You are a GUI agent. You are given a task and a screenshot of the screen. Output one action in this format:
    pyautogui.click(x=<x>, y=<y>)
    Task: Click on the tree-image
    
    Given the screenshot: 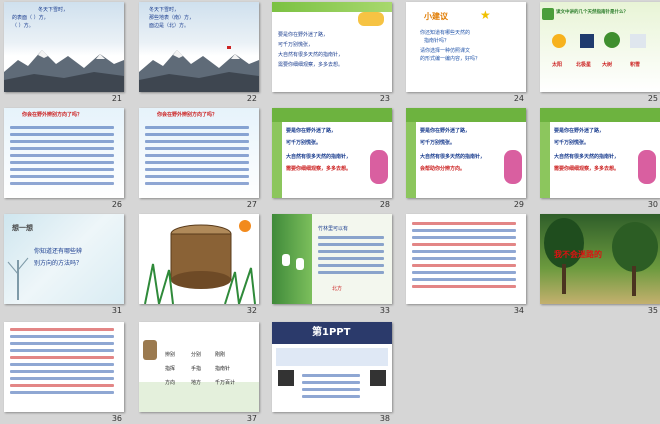 What is the action you would take?
    pyautogui.click(x=612, y=40)
    